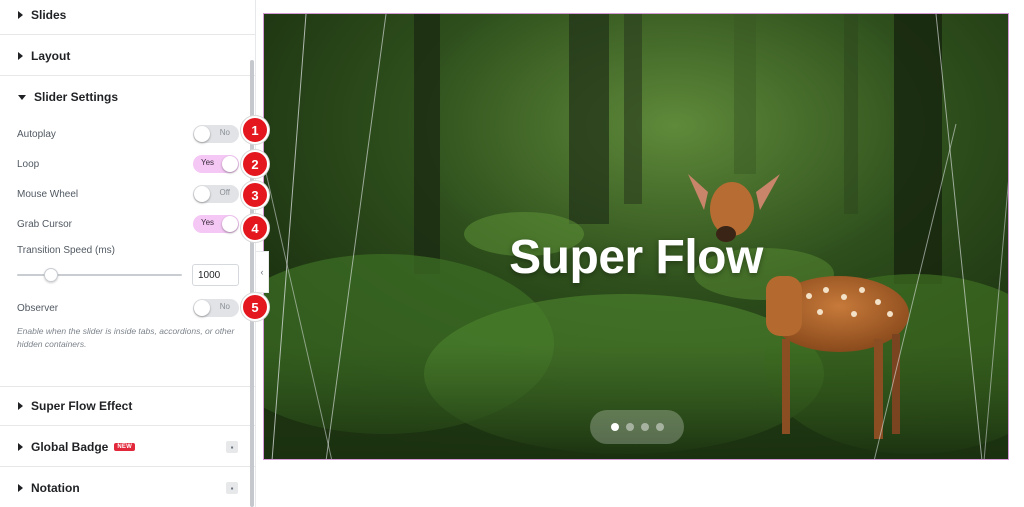 This screenshot has height=507, width=1024. Describe the element at coordinates (82, 406) in the screenshot. I see `section-super-flow-effect-label: Super Flow Effect` at that location.